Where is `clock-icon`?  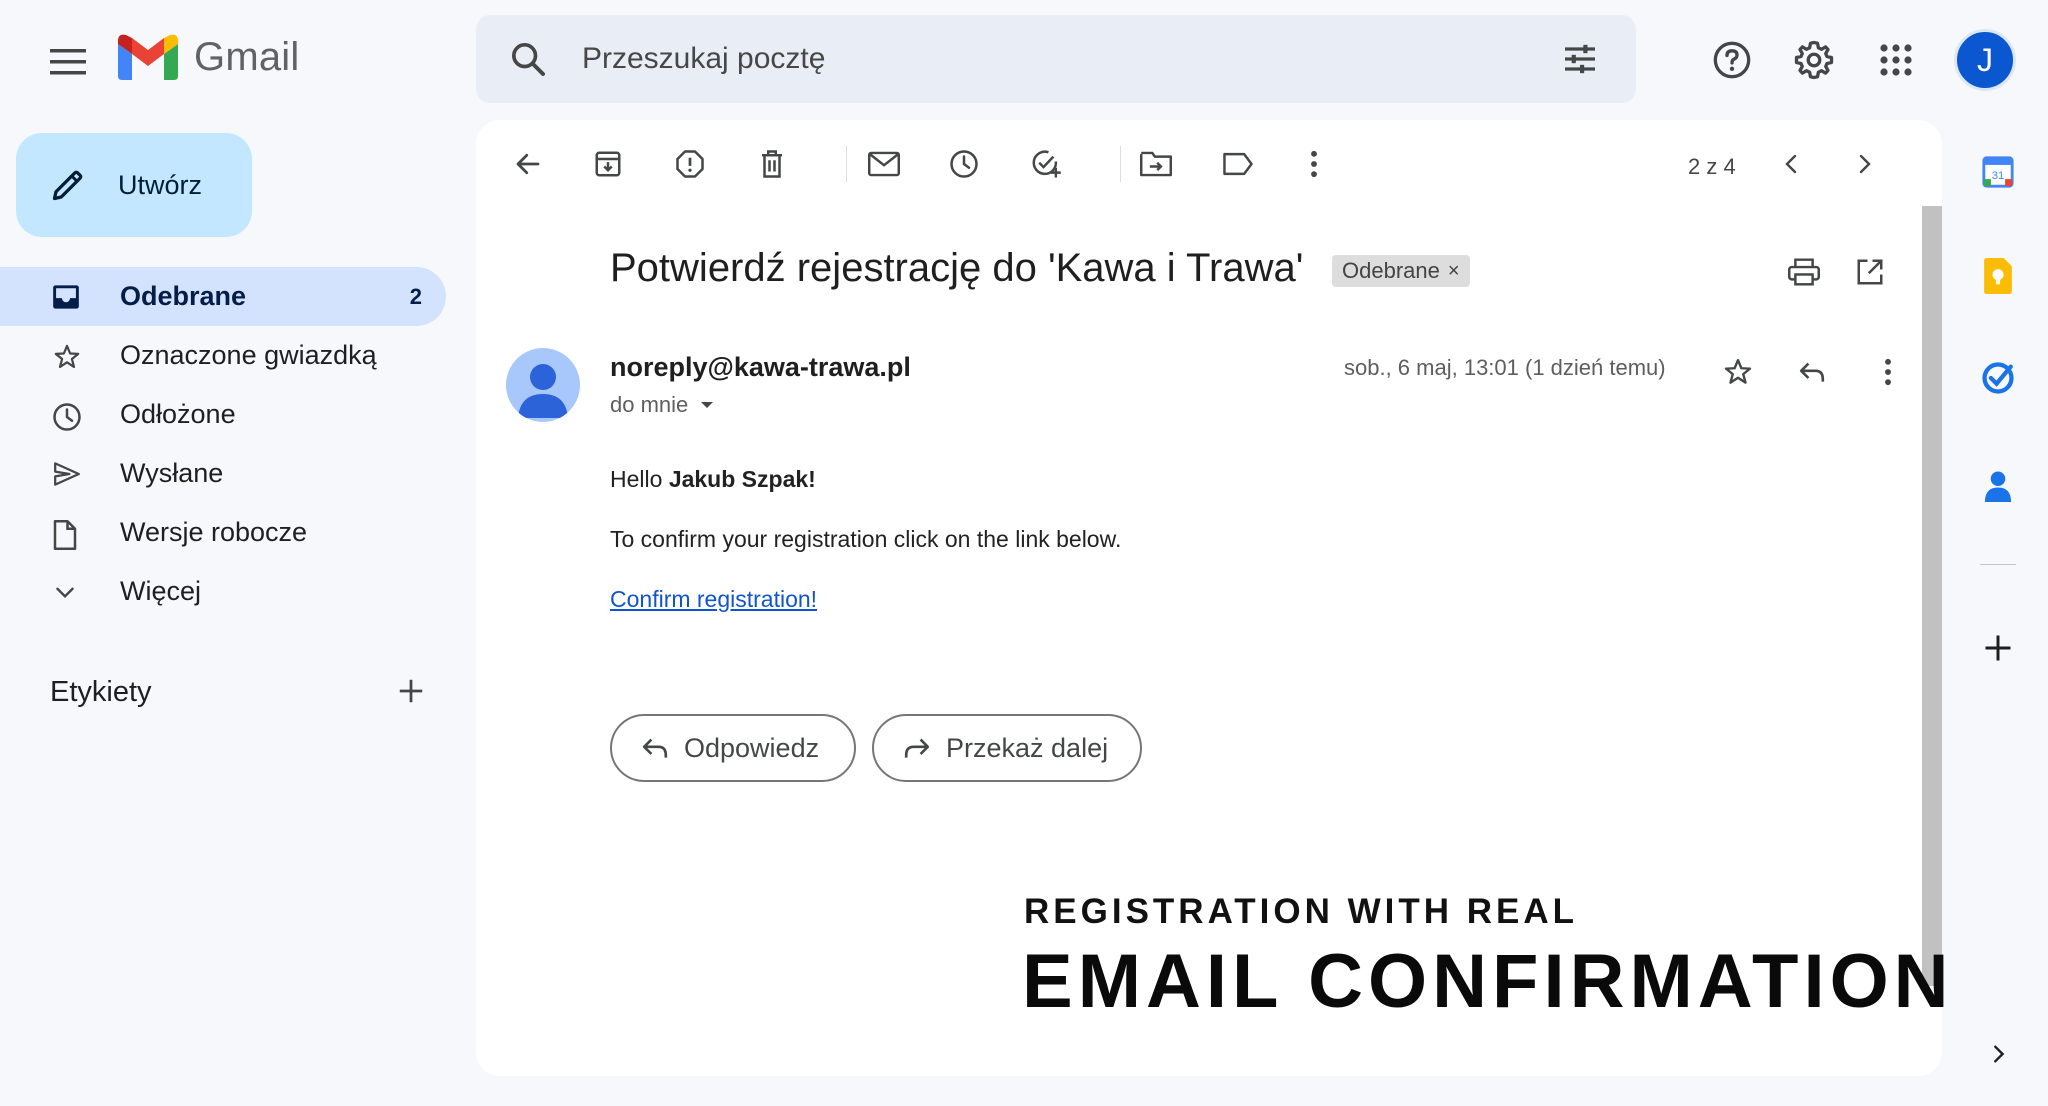
clock-icon is located at coordinates (67, 417).